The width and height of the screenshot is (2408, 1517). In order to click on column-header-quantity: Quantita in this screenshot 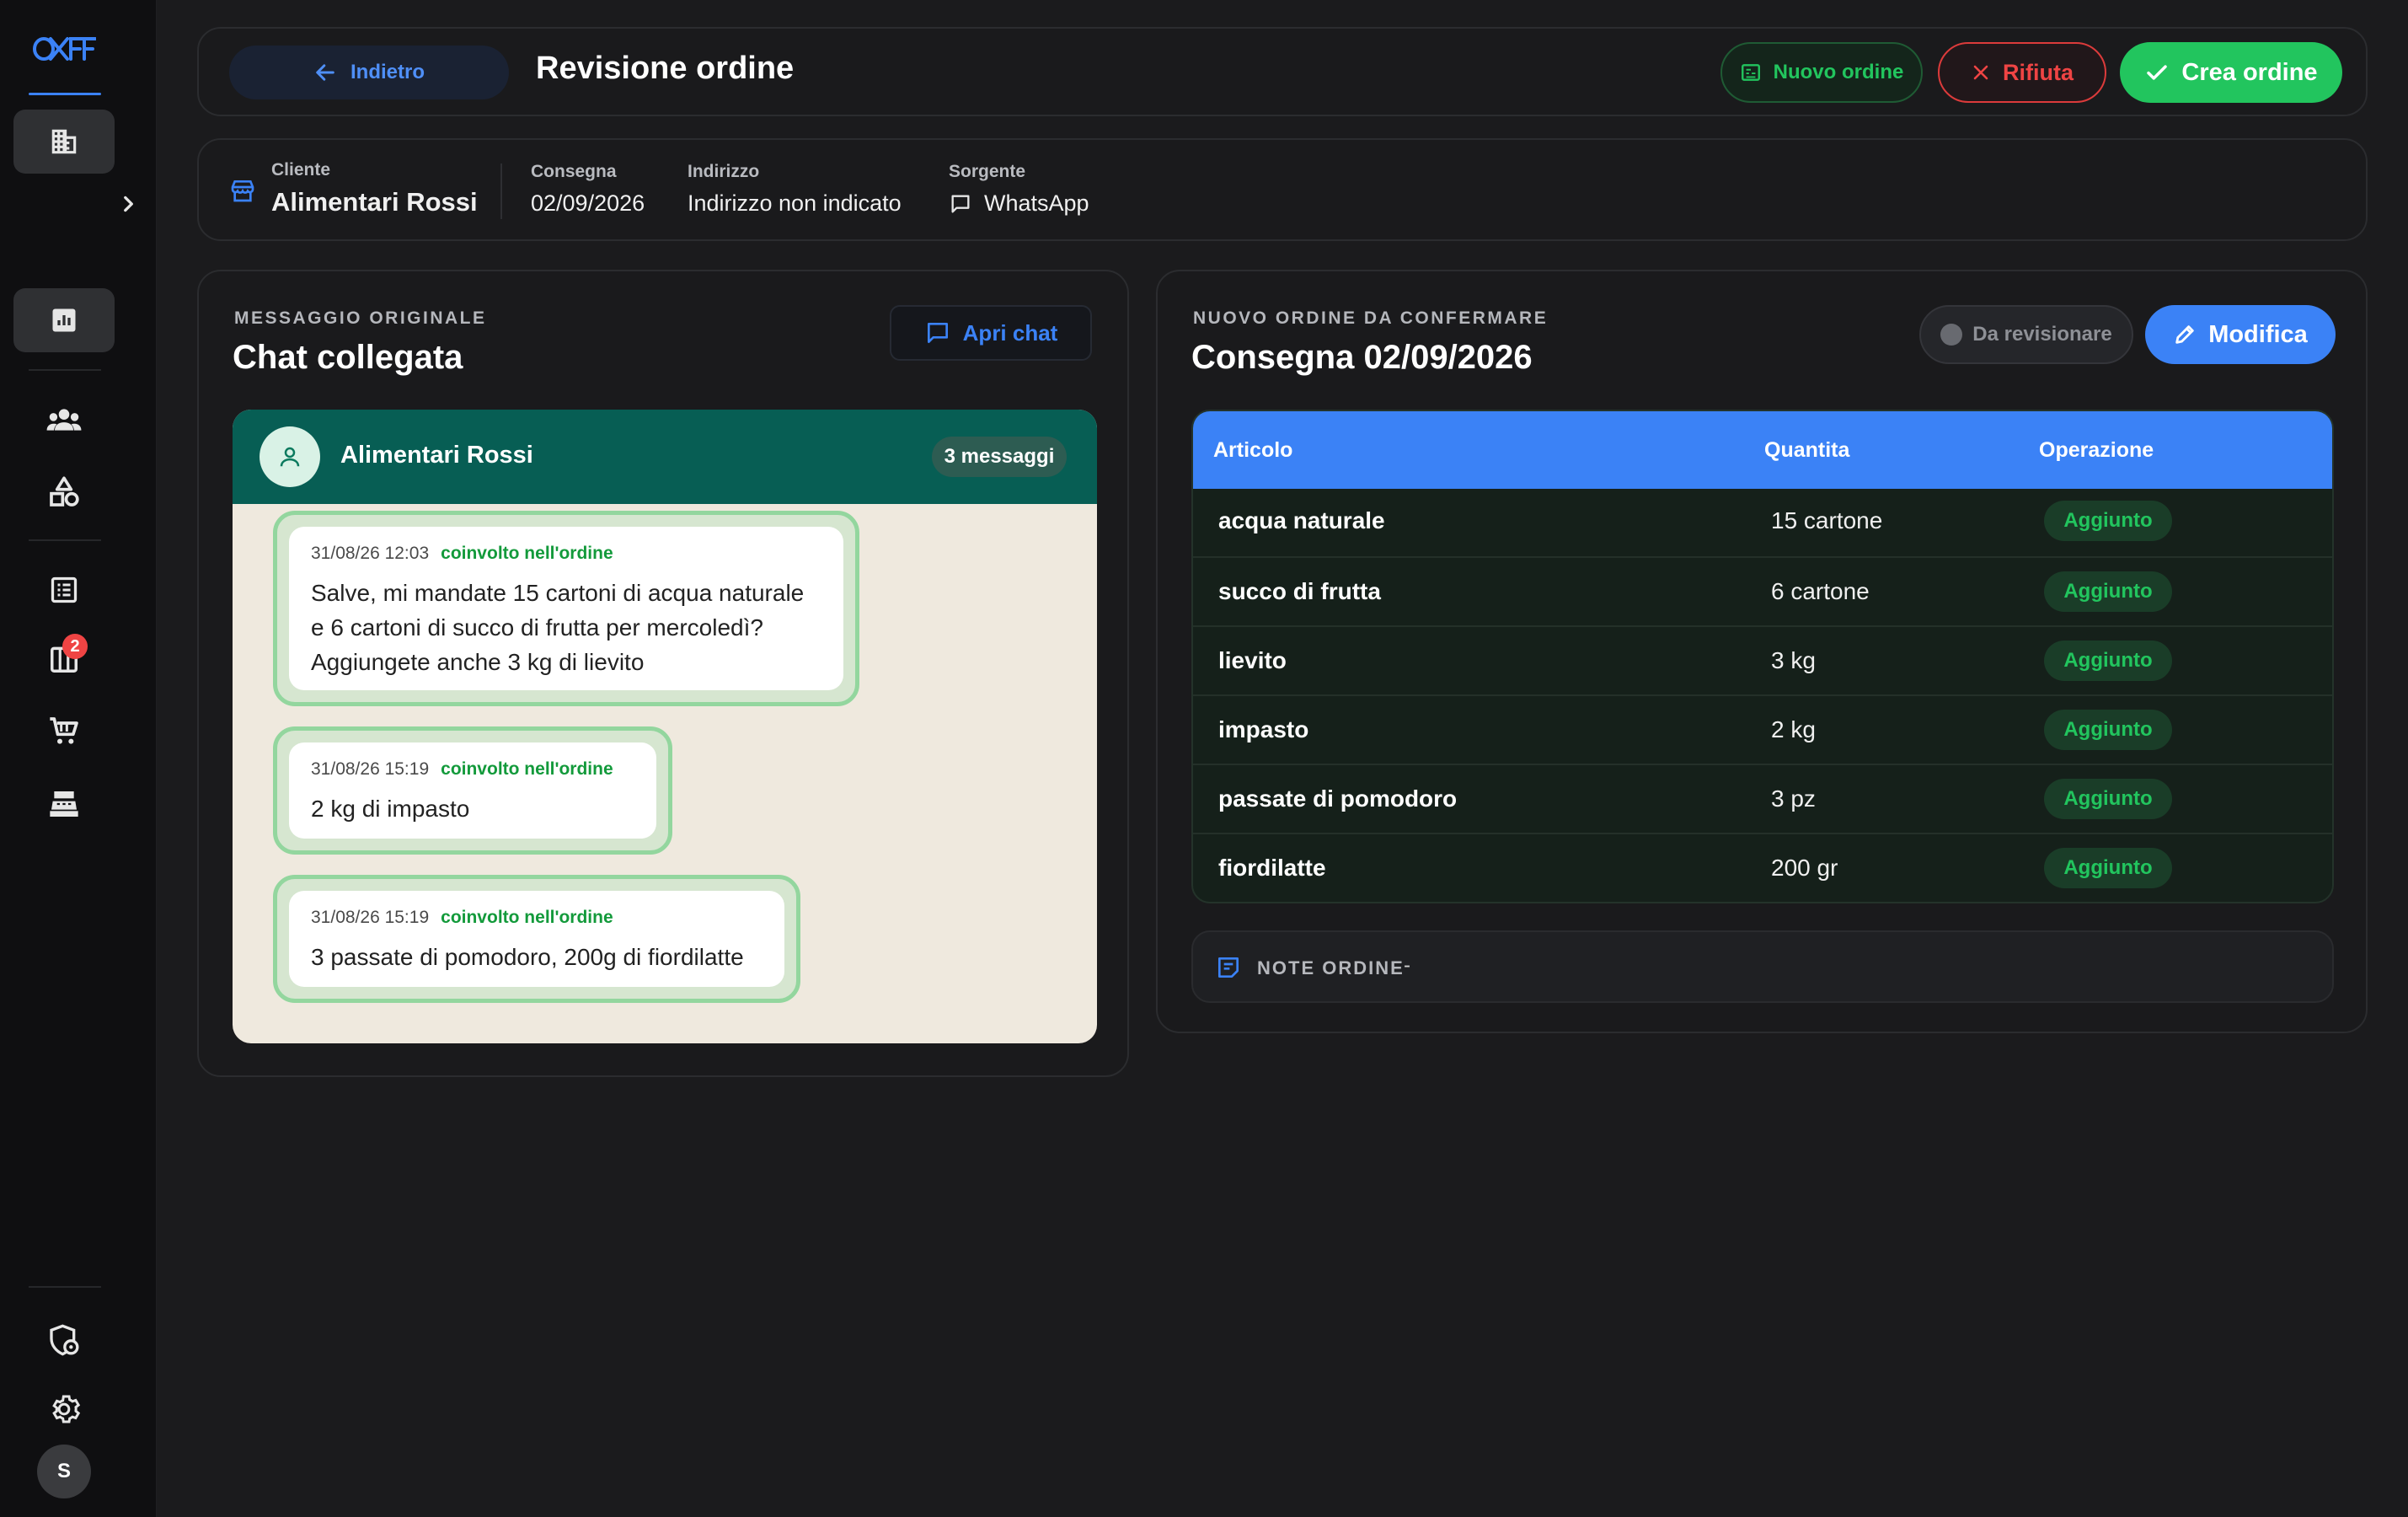, I will do `click(1806, 450)`.